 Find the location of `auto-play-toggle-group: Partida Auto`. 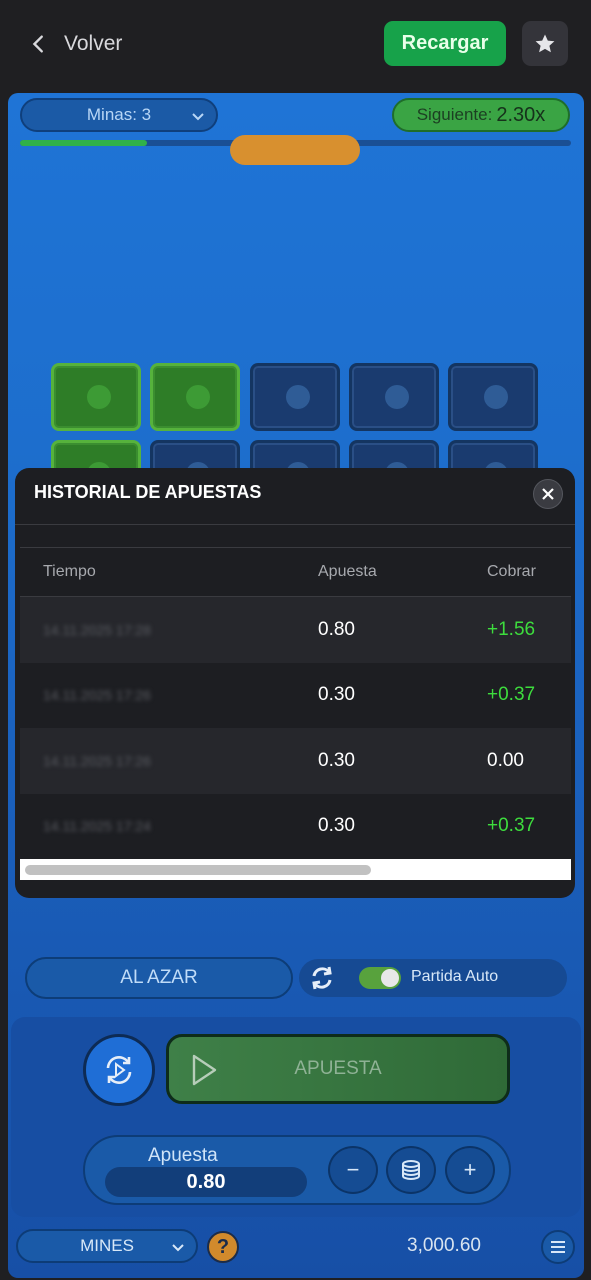

auto-play-toggle-group: Partida Auto is located at coordinates (433, 978).